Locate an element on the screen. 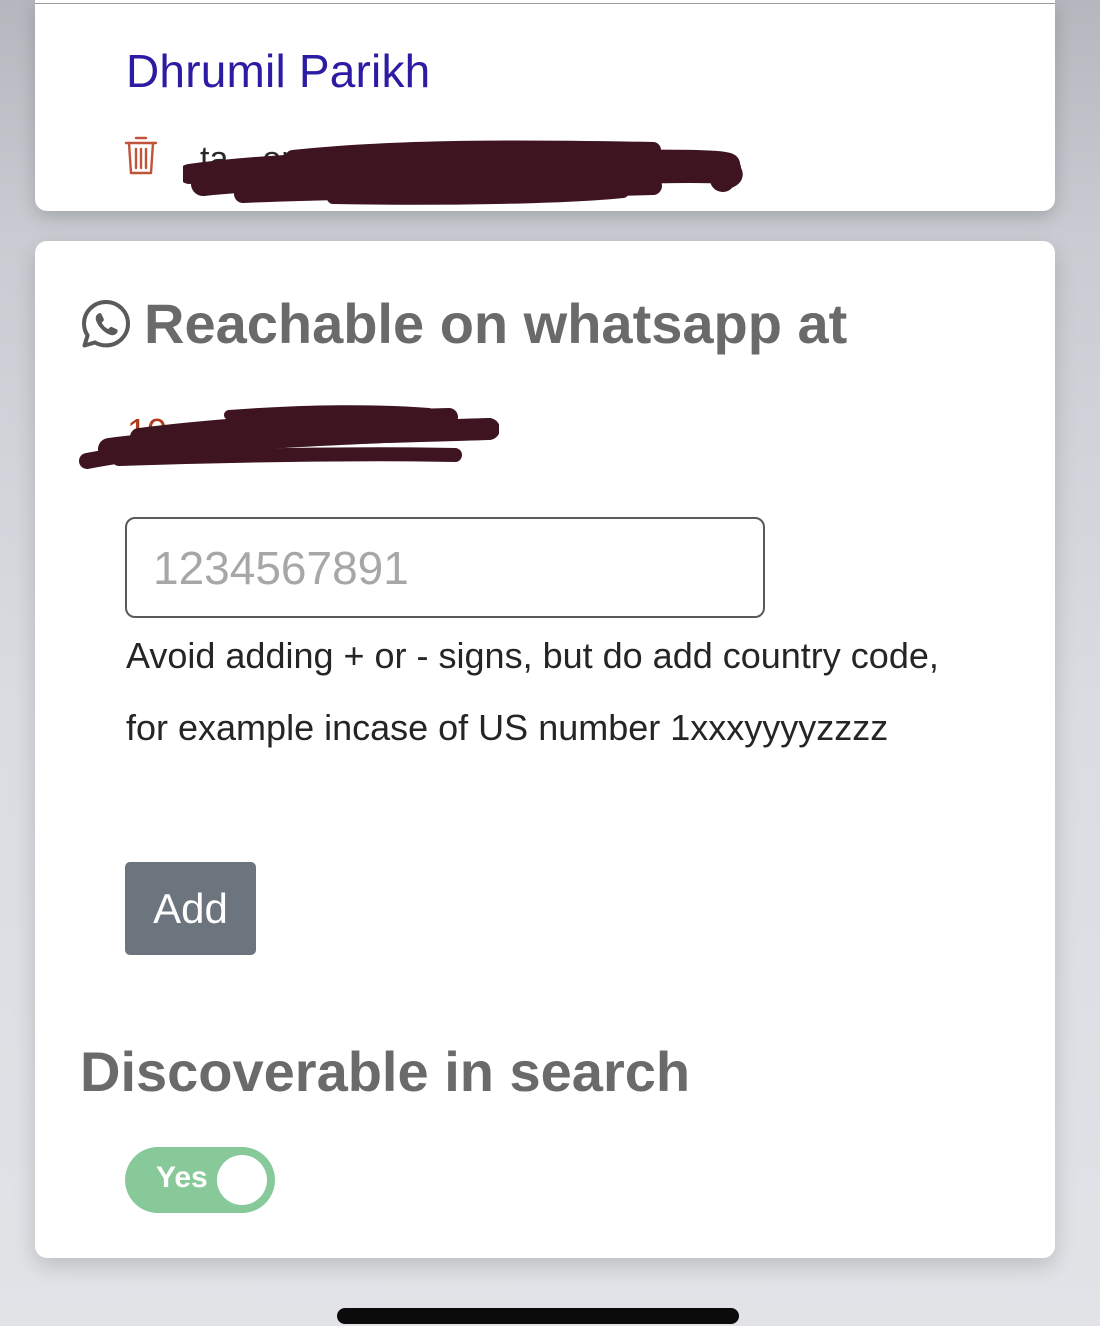 This screenshot has width=1100, height=1326. contact-card: Dhrumil Parikh ta…om is located at coordinates (545, 105).